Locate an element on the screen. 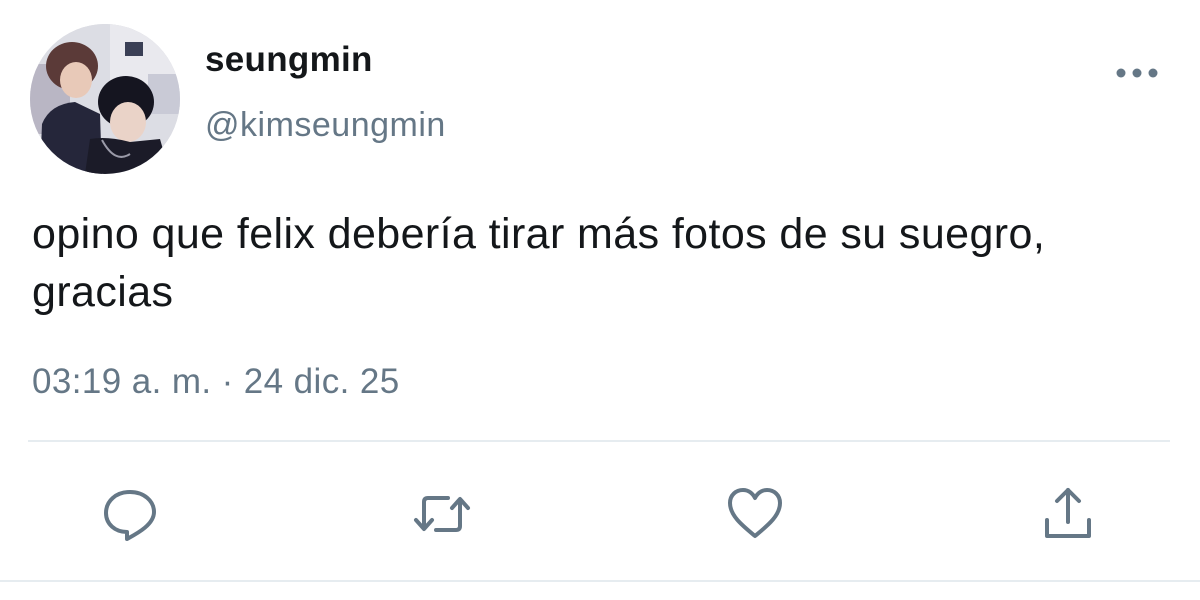  bottom-divider is located at coordinates (600, 581).